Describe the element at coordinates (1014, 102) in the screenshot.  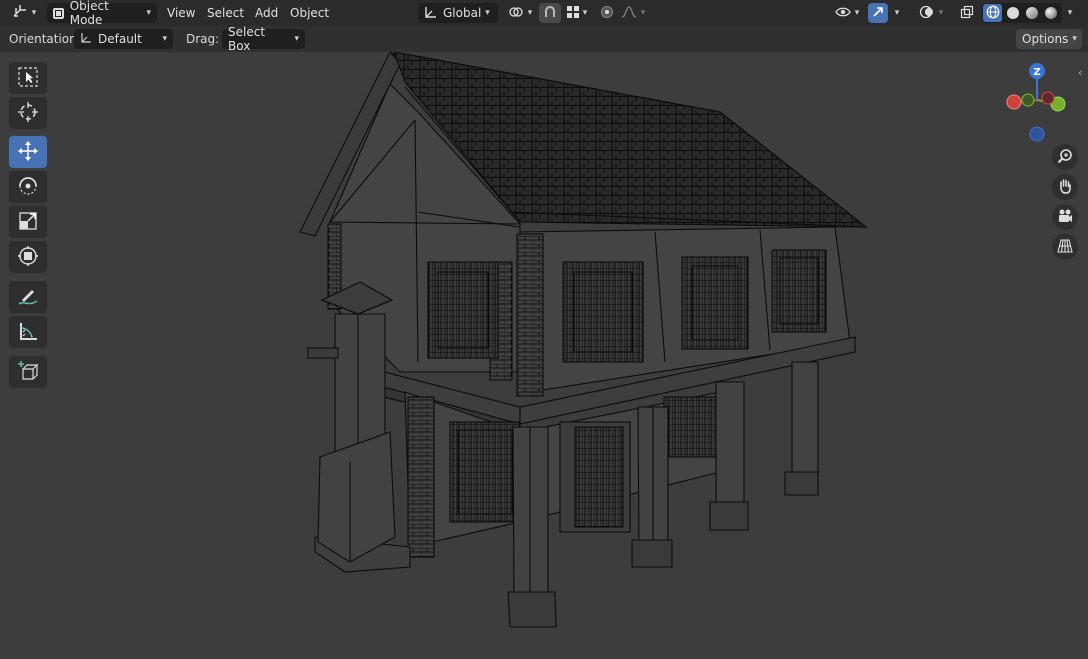
I see `x-axis-handle` at that location.